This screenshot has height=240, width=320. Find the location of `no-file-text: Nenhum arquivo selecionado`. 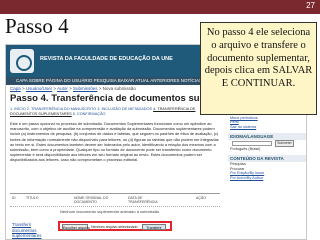

no-file-text: Nenhum arquivo selecionado is located at coordinates (114, 227).